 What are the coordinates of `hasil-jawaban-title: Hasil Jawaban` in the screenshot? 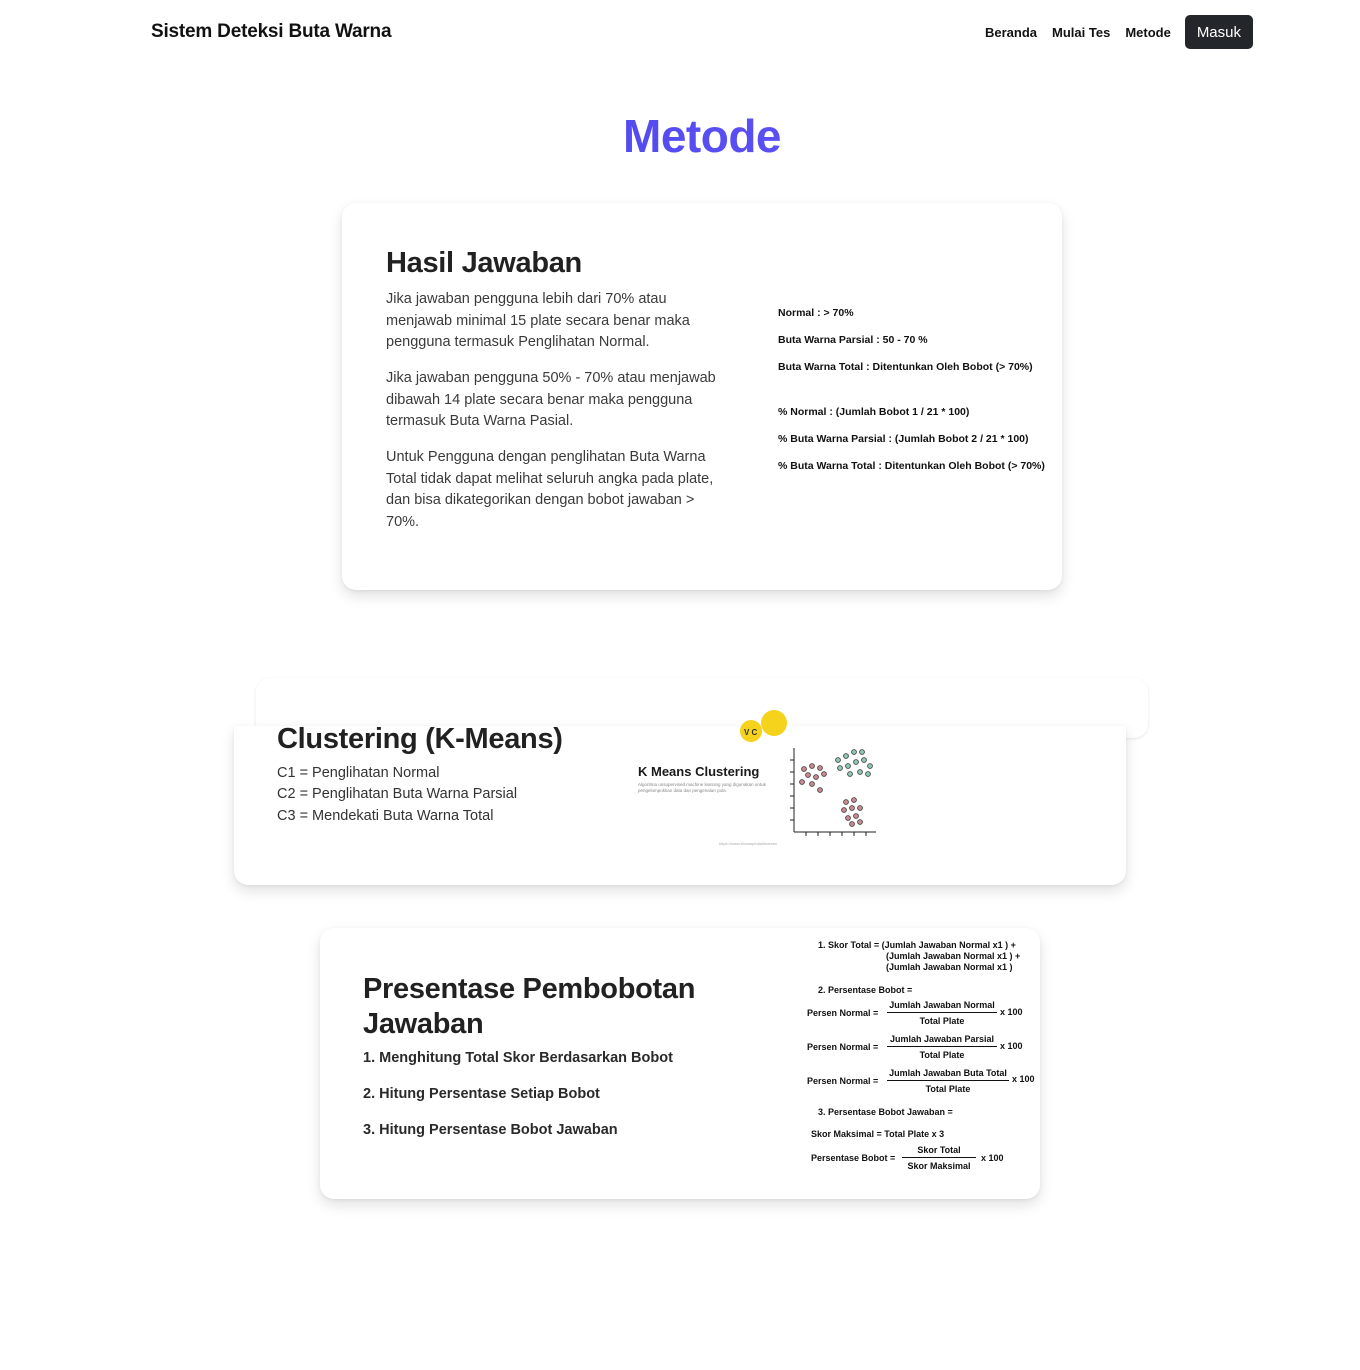 It's located at (484, 263).